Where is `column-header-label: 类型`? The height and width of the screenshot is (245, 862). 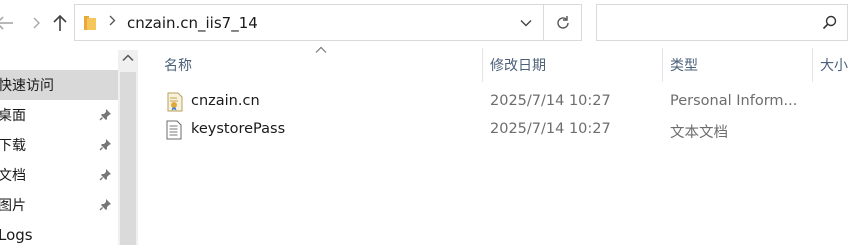 column-header-label: 类型 is located at coordinates (684, 66).